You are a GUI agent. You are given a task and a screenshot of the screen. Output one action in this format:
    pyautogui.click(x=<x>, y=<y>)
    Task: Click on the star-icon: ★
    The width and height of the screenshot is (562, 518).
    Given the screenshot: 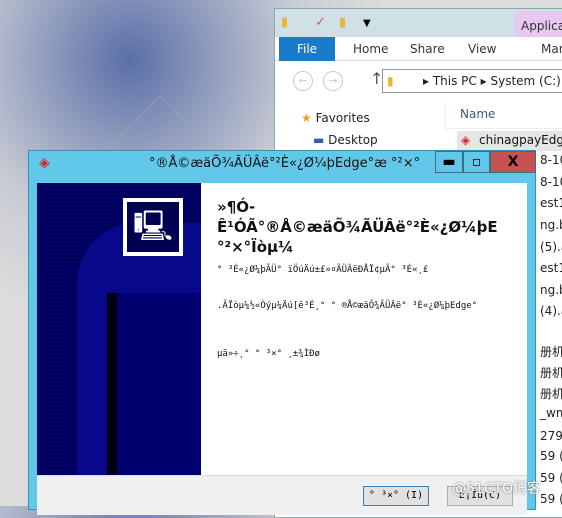 What is the action you would take?
    pyautogui.click(x=306, y=118)
    